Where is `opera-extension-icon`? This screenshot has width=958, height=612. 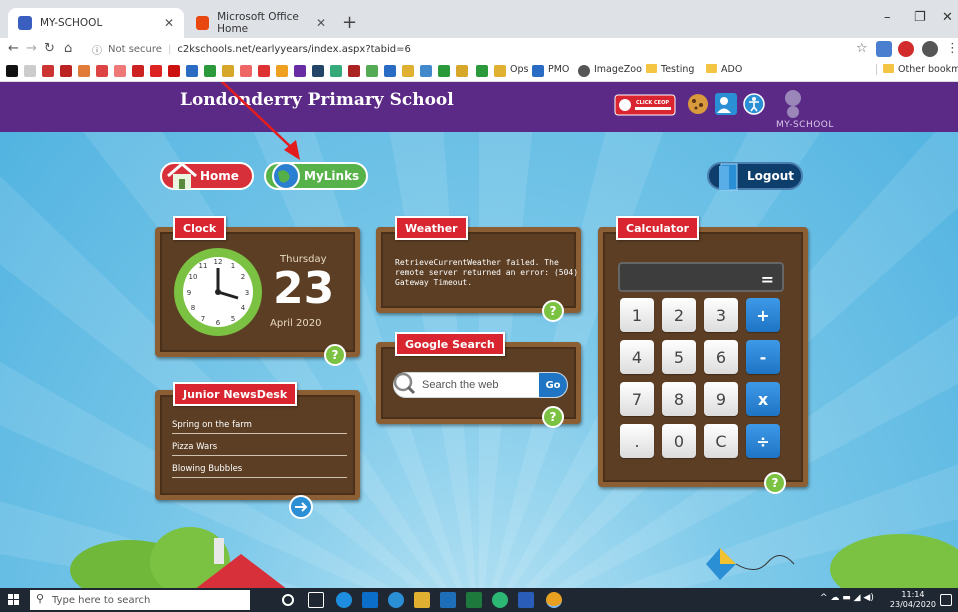
opera-extension-icon is located at coordinates (906, 49).